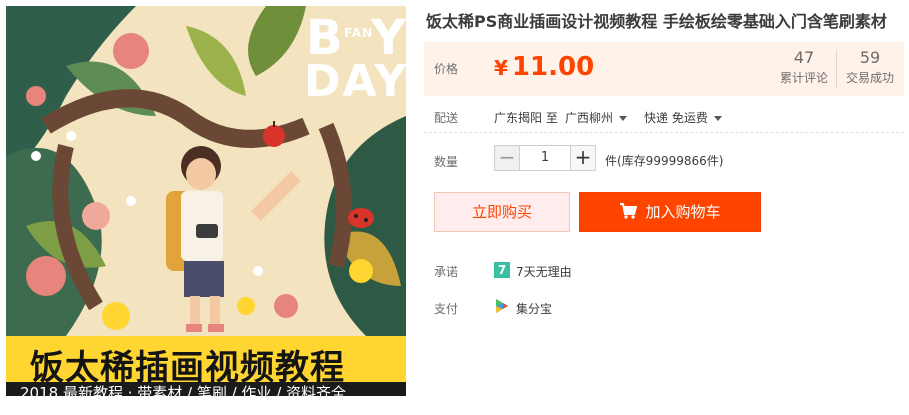 The image size is (909, 415). What do you see at coordinates (804, 57) in the screenshot?
I see `reviews-count: 47` at bounding box center [804, 57].